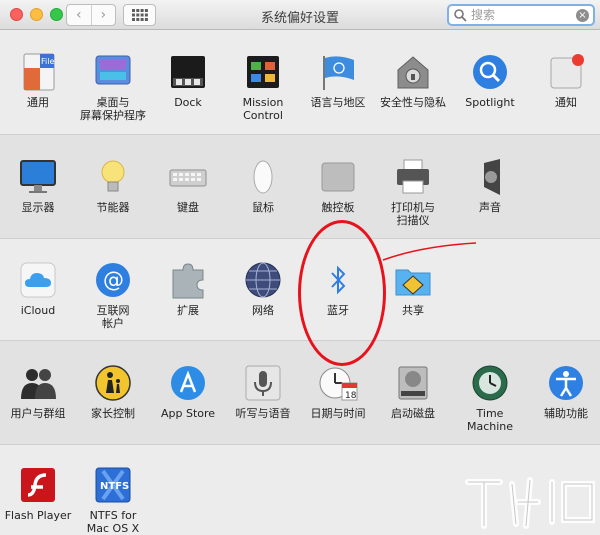 The height and width of the screenshot is (535, 600). What do you see at coordinates (38, 310) in the screenshot?
I see `pref-label: iCloud` at bounding box center [38, 310].